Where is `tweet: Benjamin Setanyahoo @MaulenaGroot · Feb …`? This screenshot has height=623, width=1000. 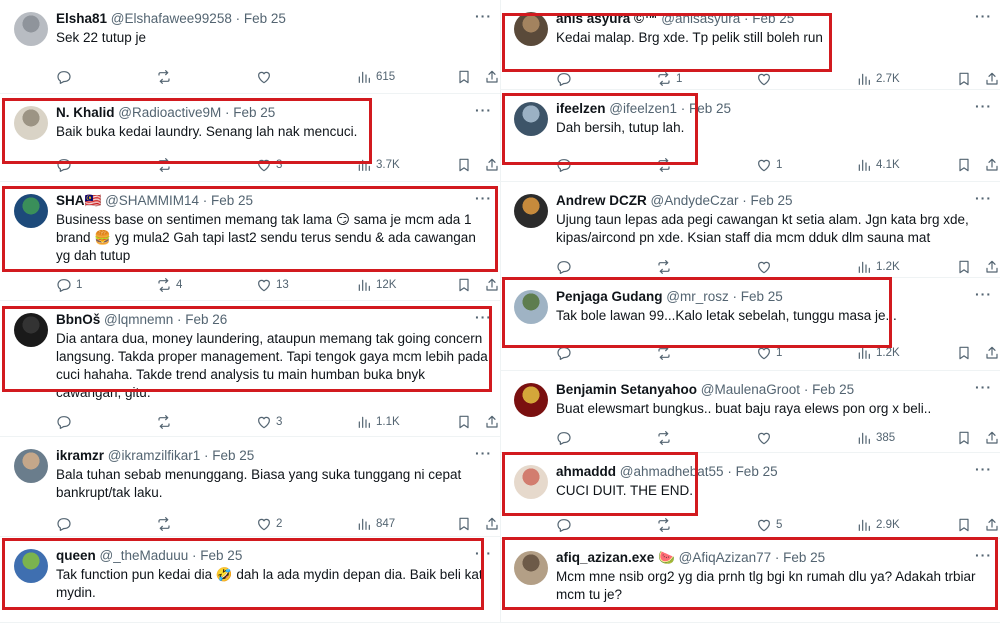 tweet: Benjamin Setanyahoo @MaulenaGroot · Feb … is located at coordinates (750, 412).